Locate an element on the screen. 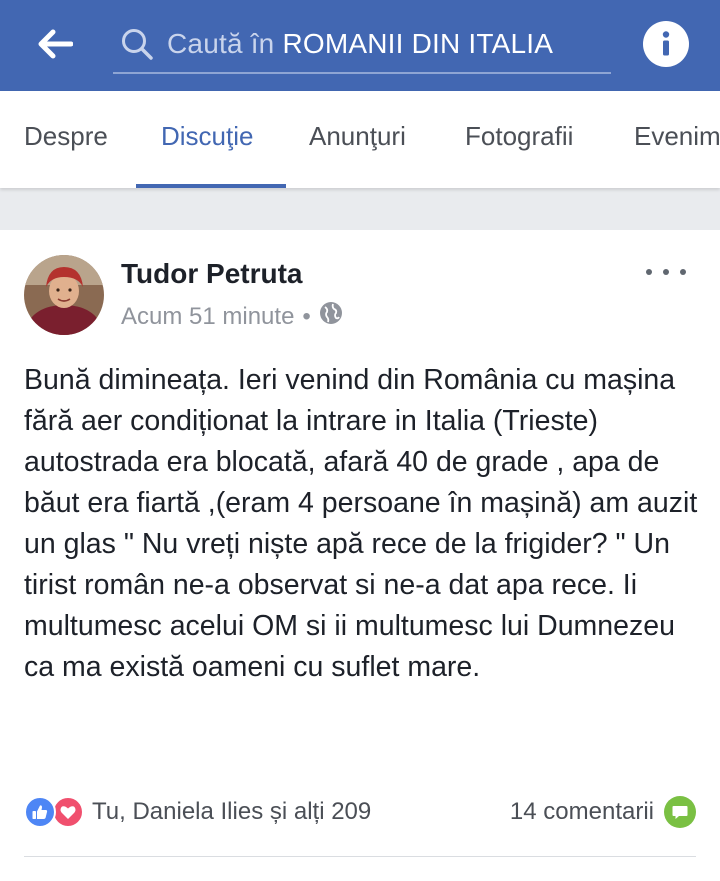 The height and width of the screenshot is (881, 720). tab-despre: Despre is located at coordinates (66, 136).